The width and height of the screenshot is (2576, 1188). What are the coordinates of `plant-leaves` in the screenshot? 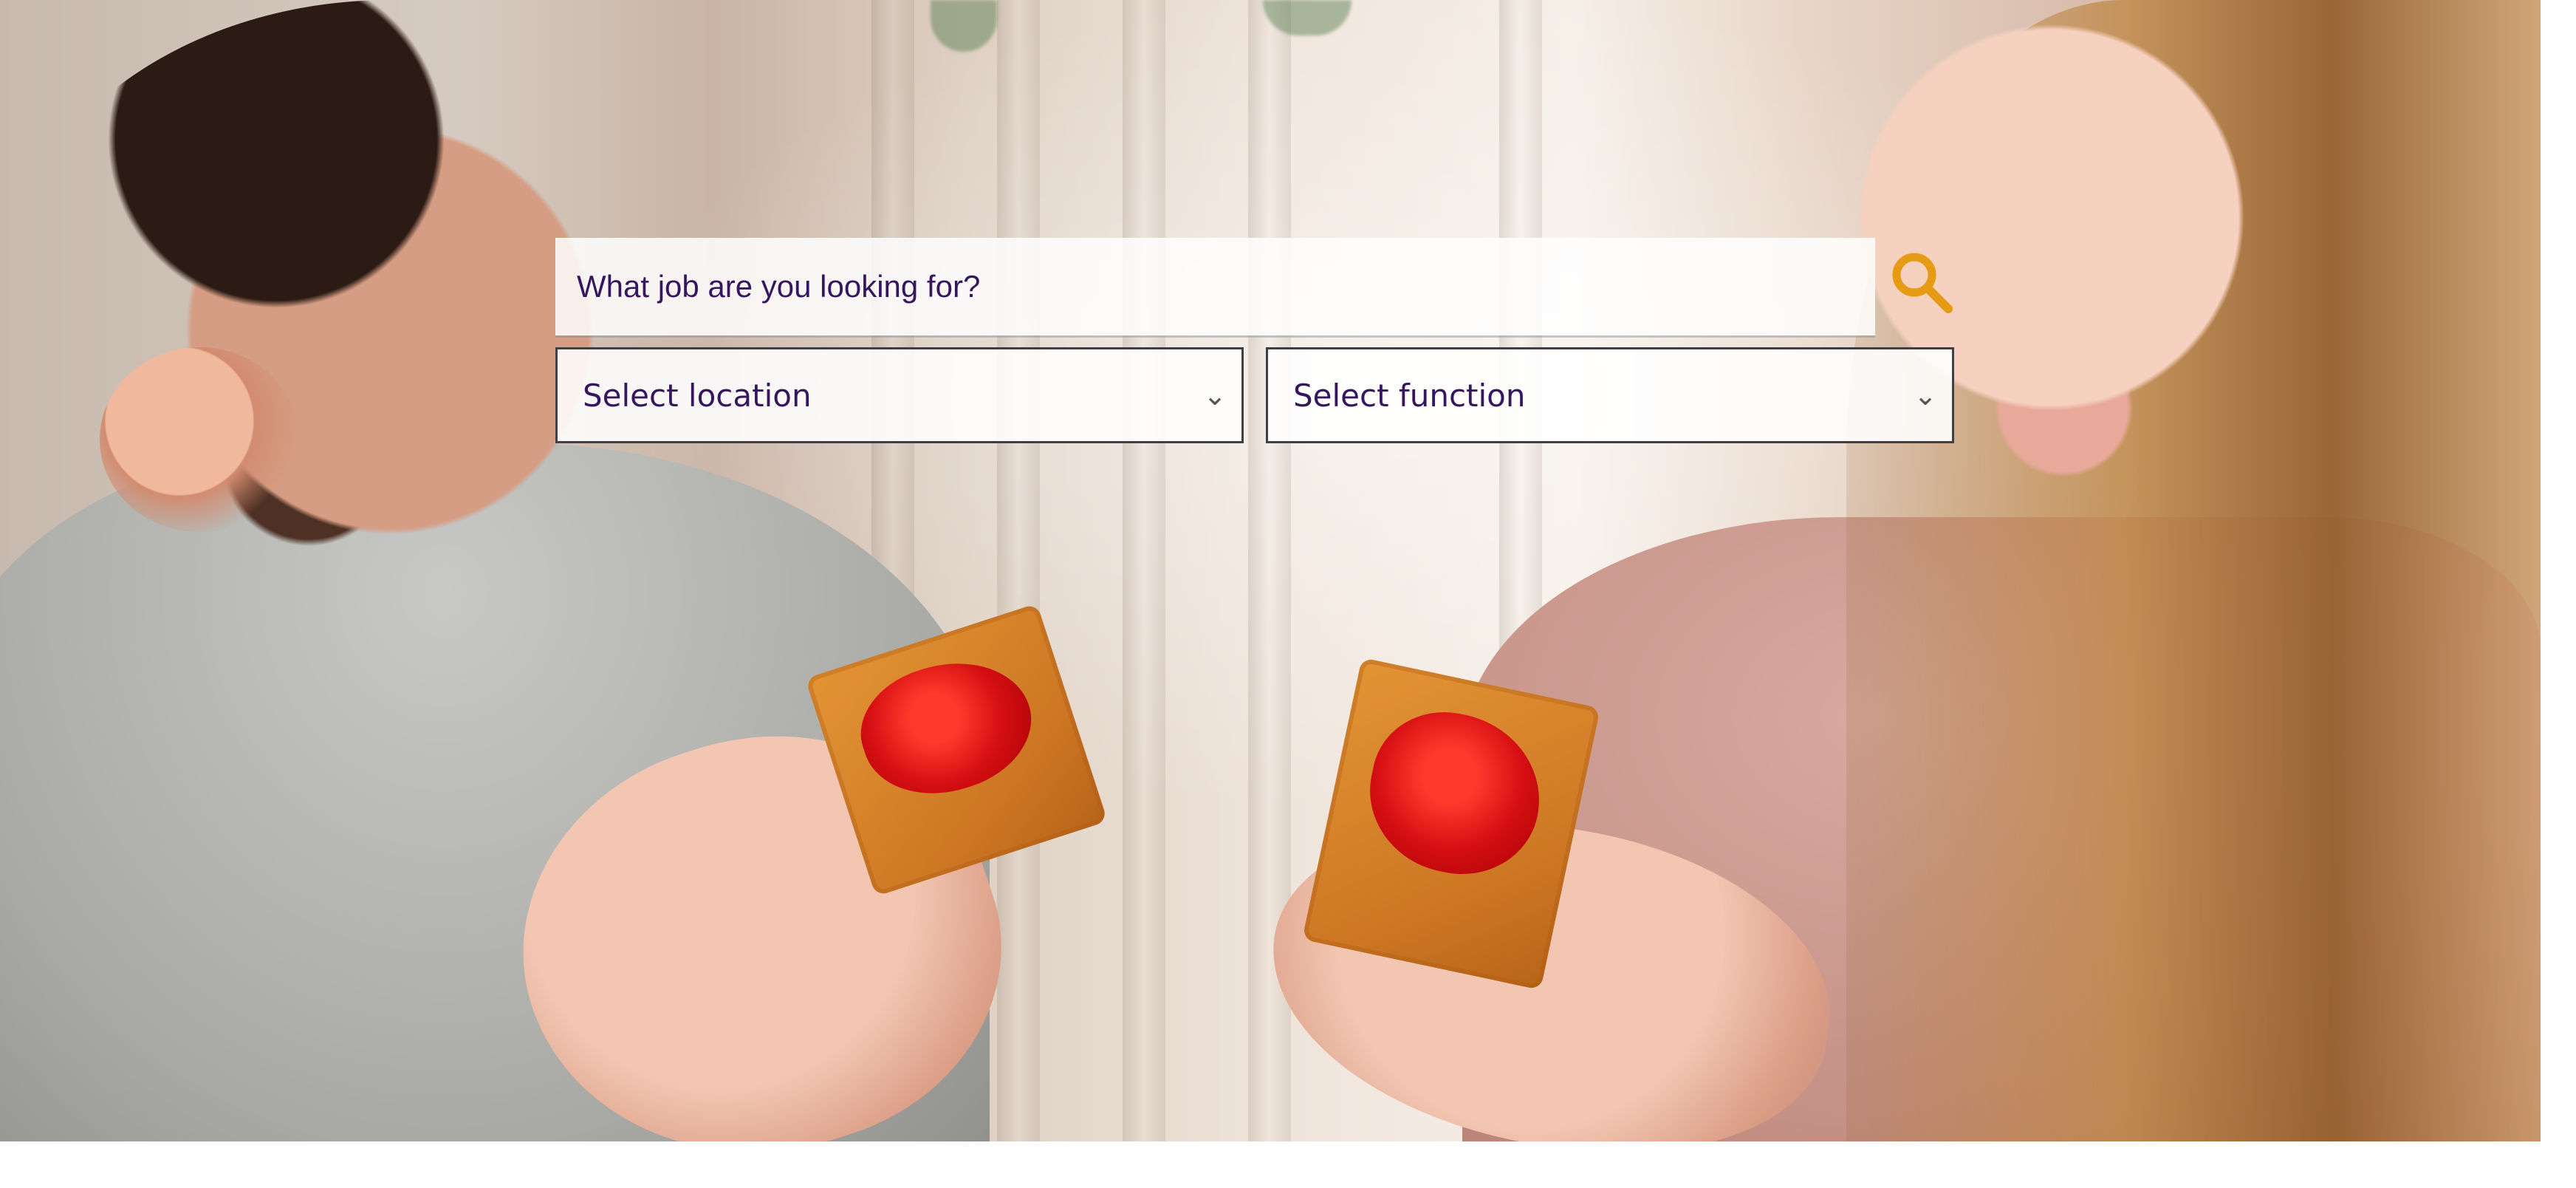 It's located at (964, 26).